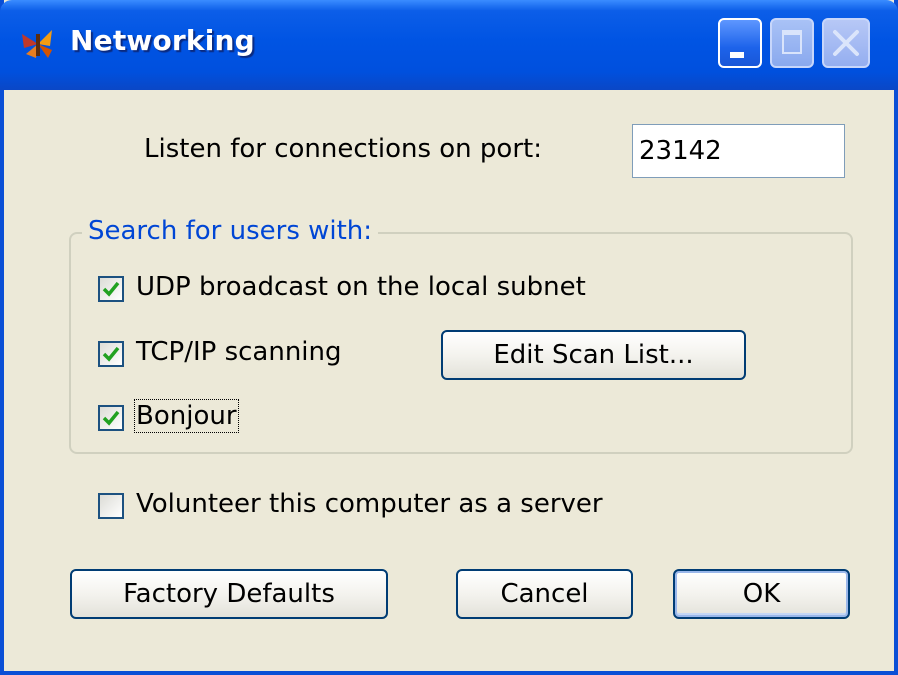  What do you see at coordinates (230, 231) in the screenshot?
I see `search-group-legend: Search for users with:` at bounding box center [230, 231].